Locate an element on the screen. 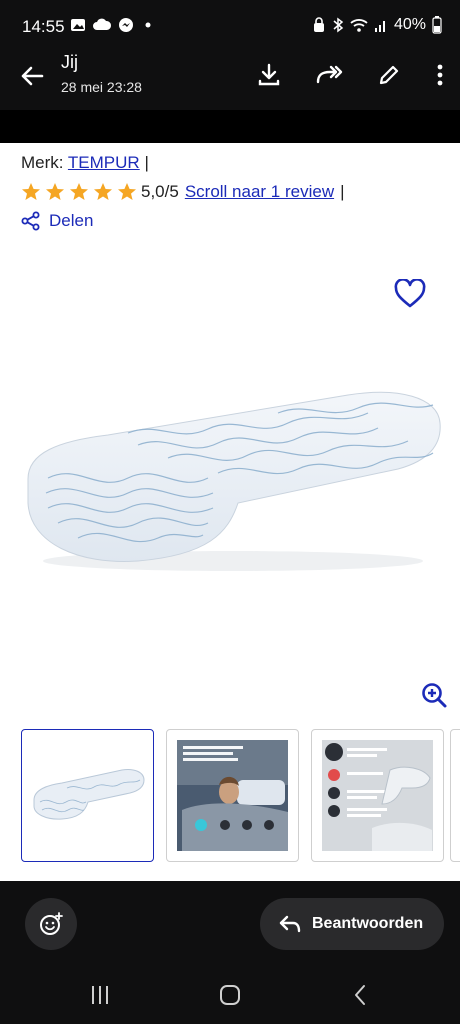  brand-line: Merk: TEMPUR | is located at coordinates (85, 163).